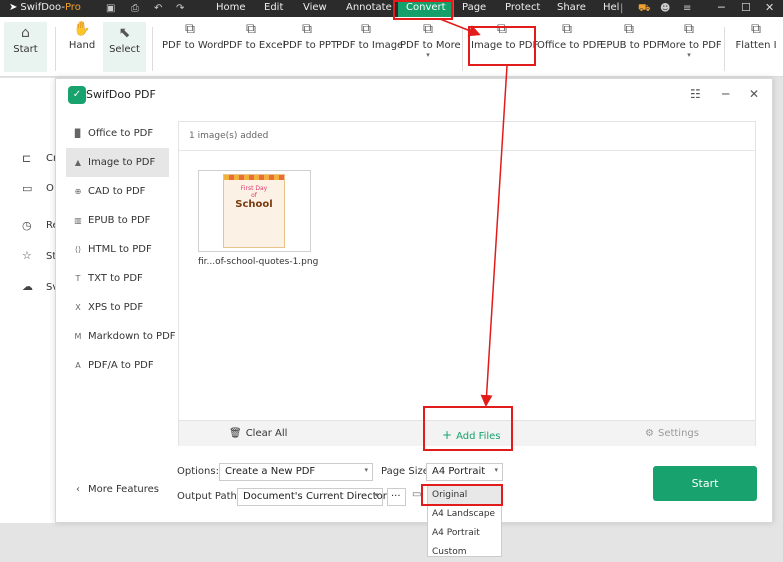 This screenshot has width=783, height=562. I want to click on gear-icon: ⚙, so click(649, 433).